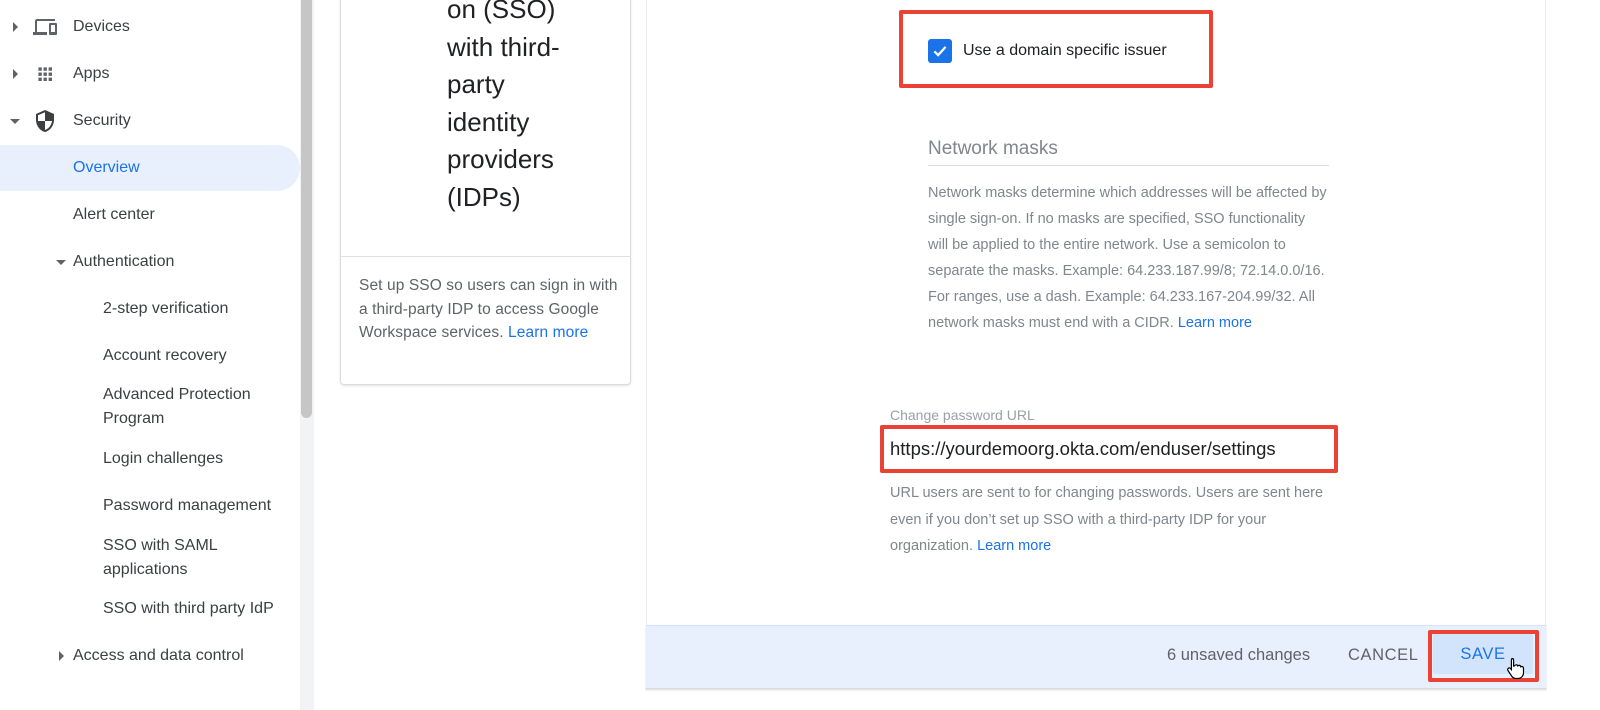 The image size is (1600, 710). Describe the element at coordinates (160, 557) in the screenshot. I see `sidebar-item-label: SSO with SAML applications` at that location.